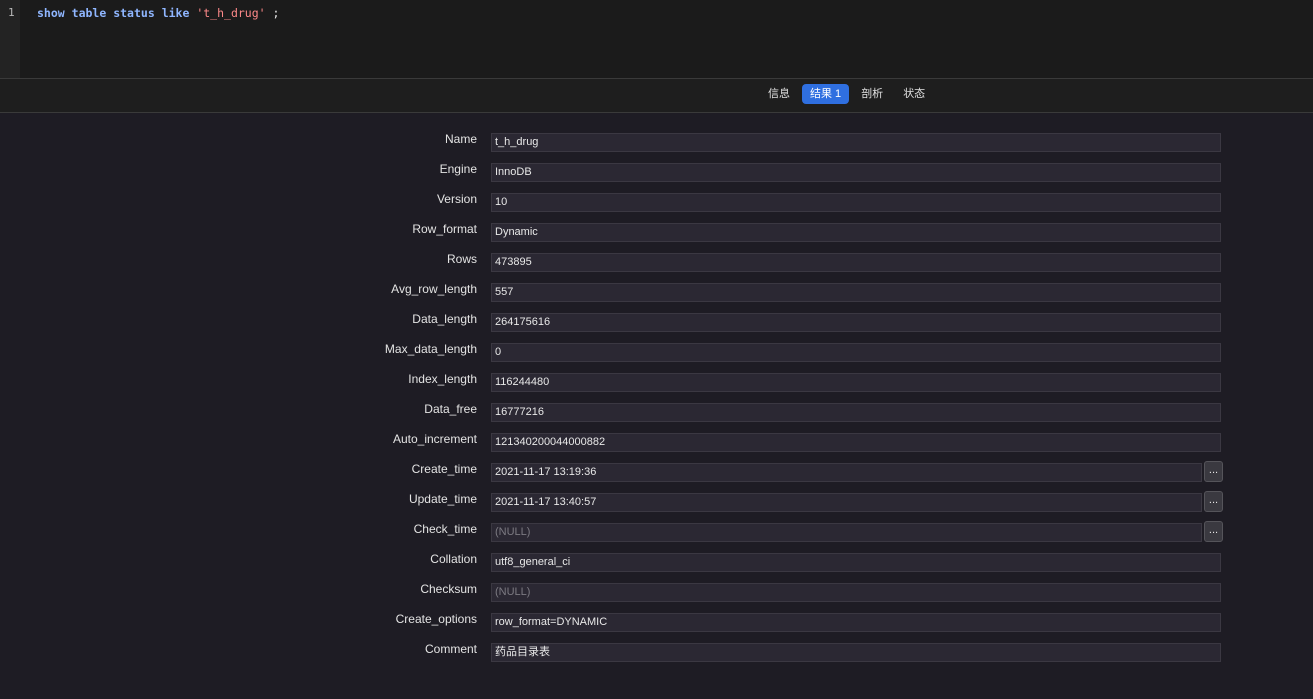 Image resolution: width=1313 pixels, height=699 pixels. What do you see at coordinates (779, 94) in the screenshot?
I see `tab-info: 信息` at bounding box center [779, 94].